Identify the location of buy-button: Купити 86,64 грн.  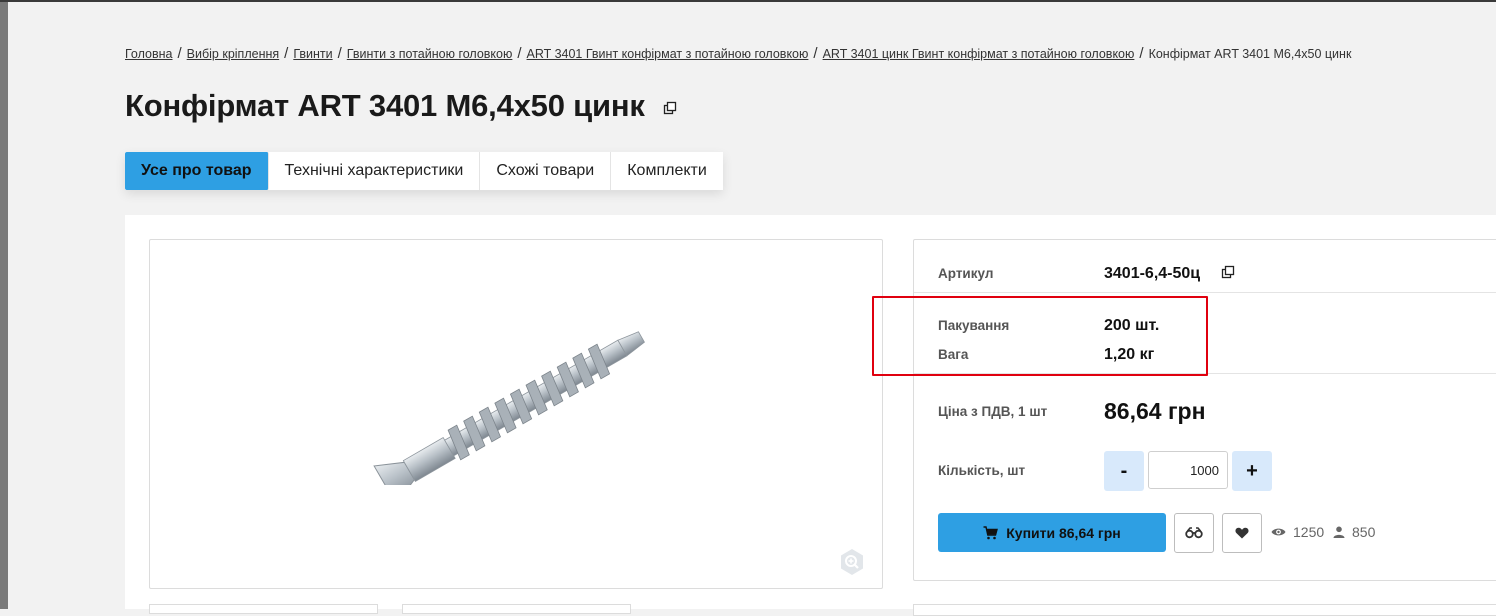
(1052, 532).